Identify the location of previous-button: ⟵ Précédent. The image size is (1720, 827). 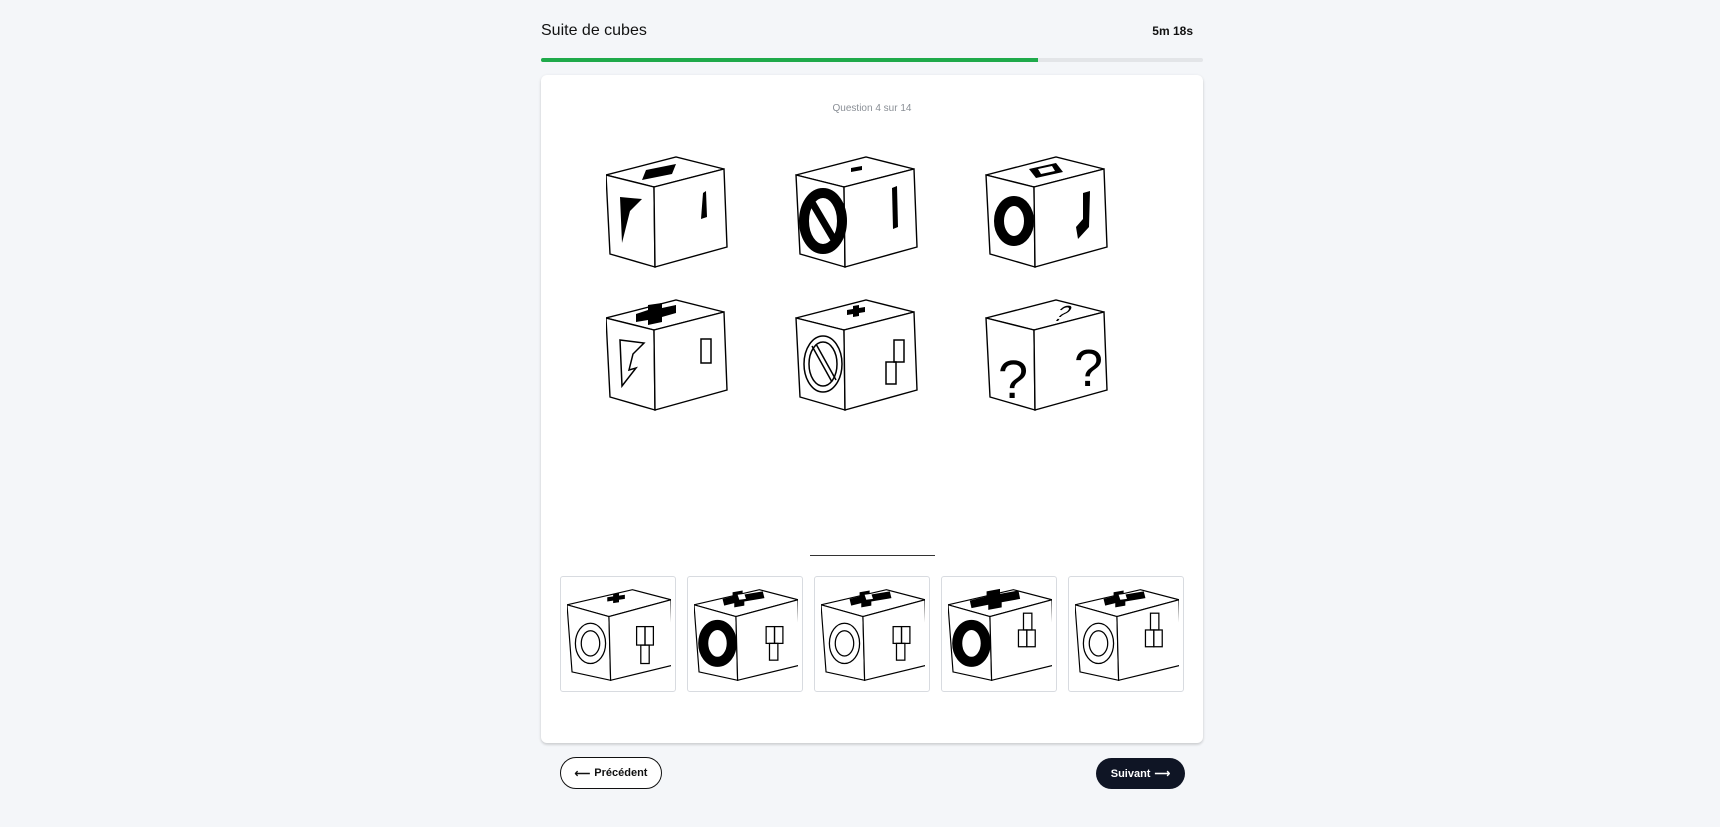
(611, 773).